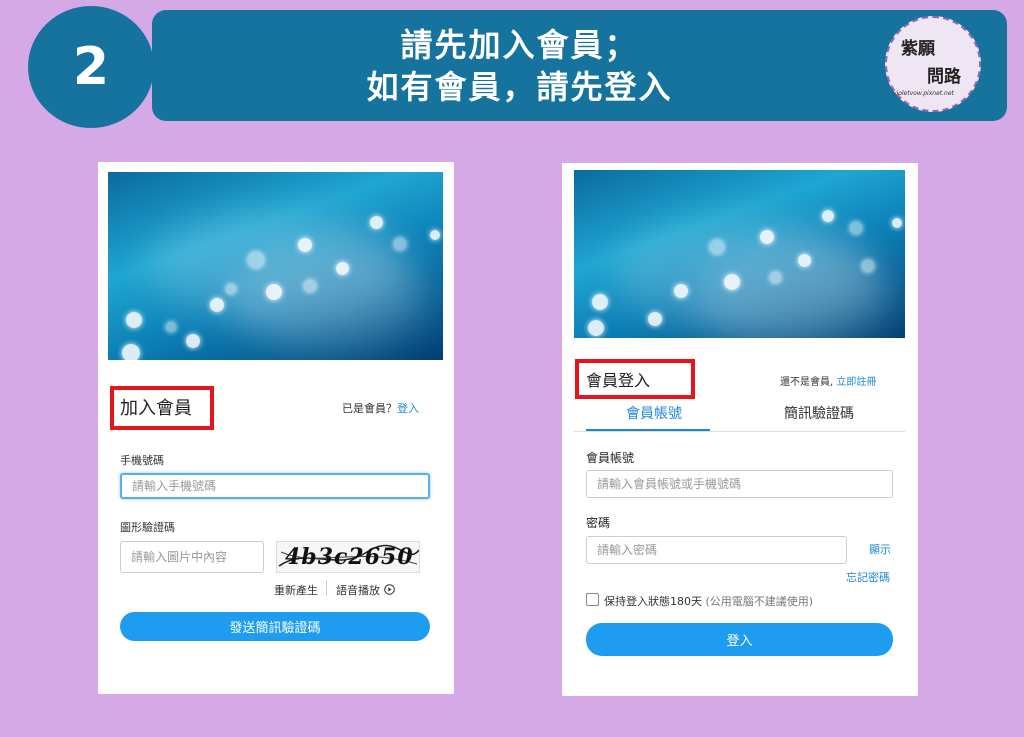  What do you see at coordinates (142, 460) in the screenshot?
I see `phone-label: 手機號碼` at bounding box center [142, 460].